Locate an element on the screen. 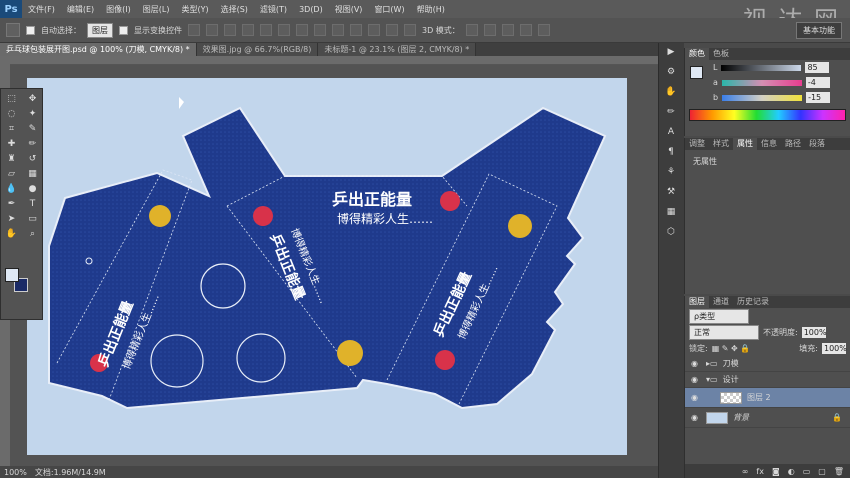  tab-properties: 属性 is located at coordinates (745, 144).